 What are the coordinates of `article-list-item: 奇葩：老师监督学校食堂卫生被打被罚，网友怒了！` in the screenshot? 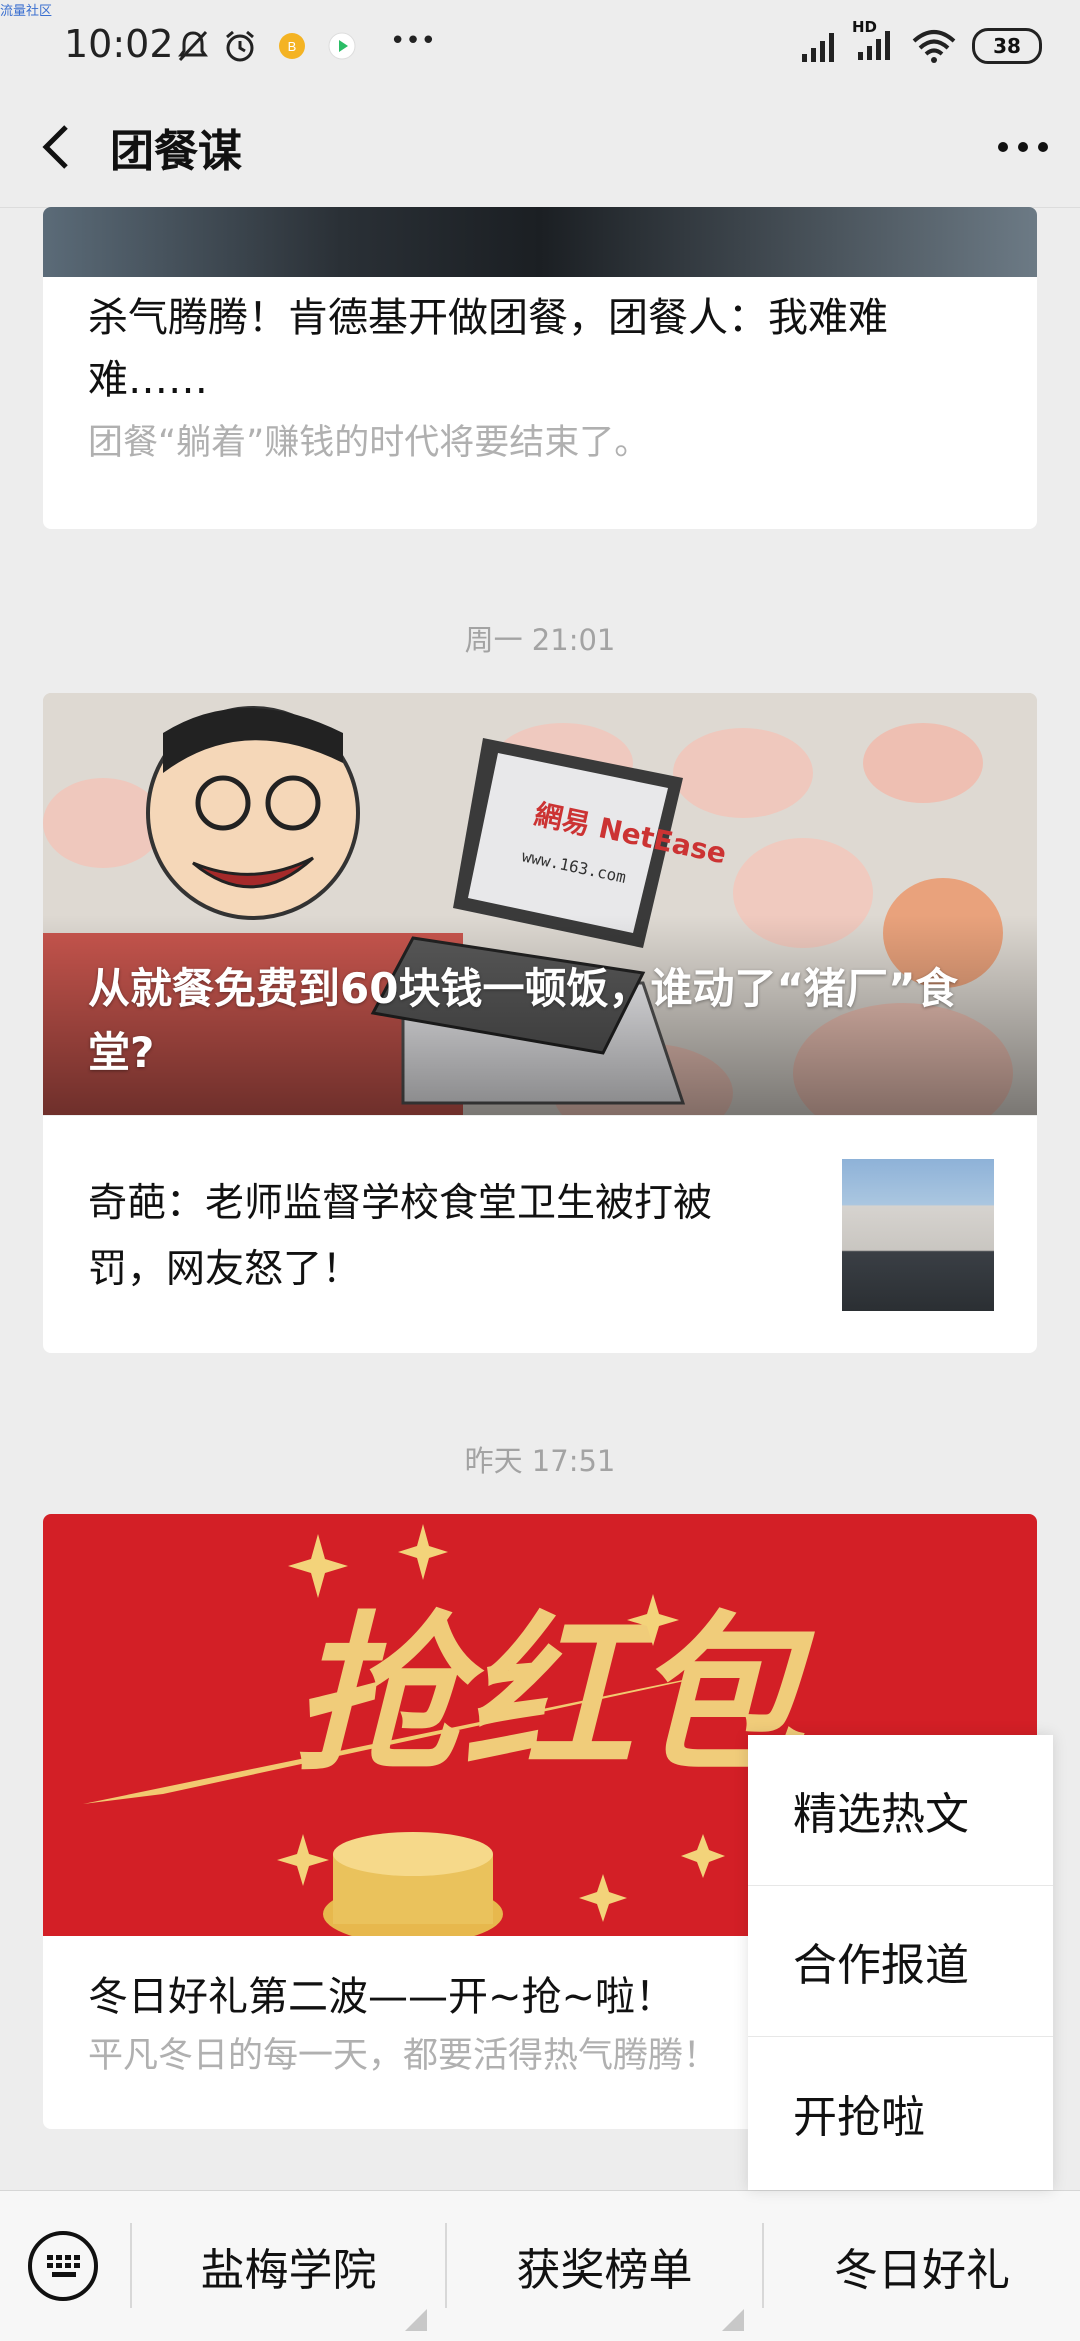 It's located at (540, 1234).